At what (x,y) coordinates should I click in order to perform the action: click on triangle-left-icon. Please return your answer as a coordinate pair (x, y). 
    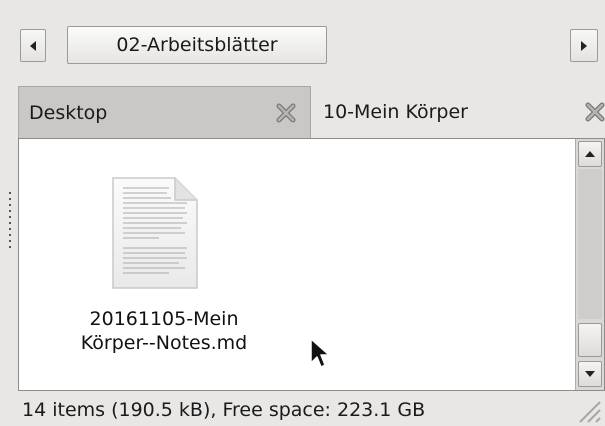
    Looking at the image, I should click on (33, 45).